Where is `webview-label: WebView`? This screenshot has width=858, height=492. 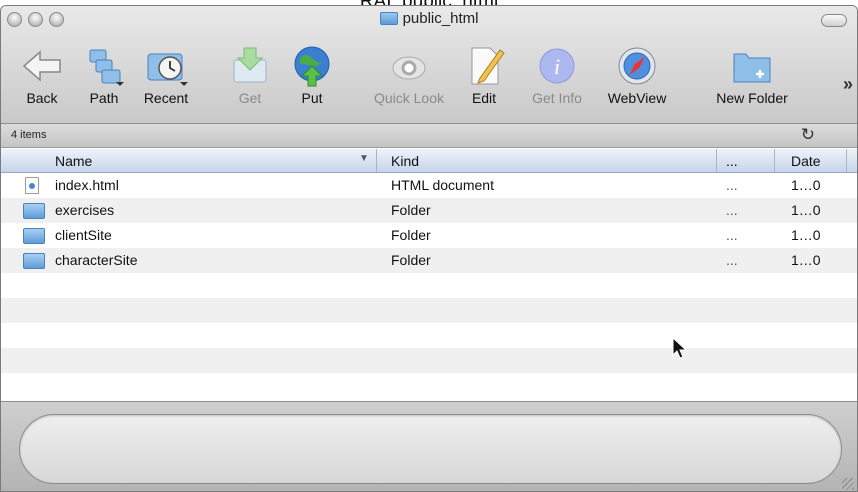
webview-label: WebView is located at coordinates (637, 98).